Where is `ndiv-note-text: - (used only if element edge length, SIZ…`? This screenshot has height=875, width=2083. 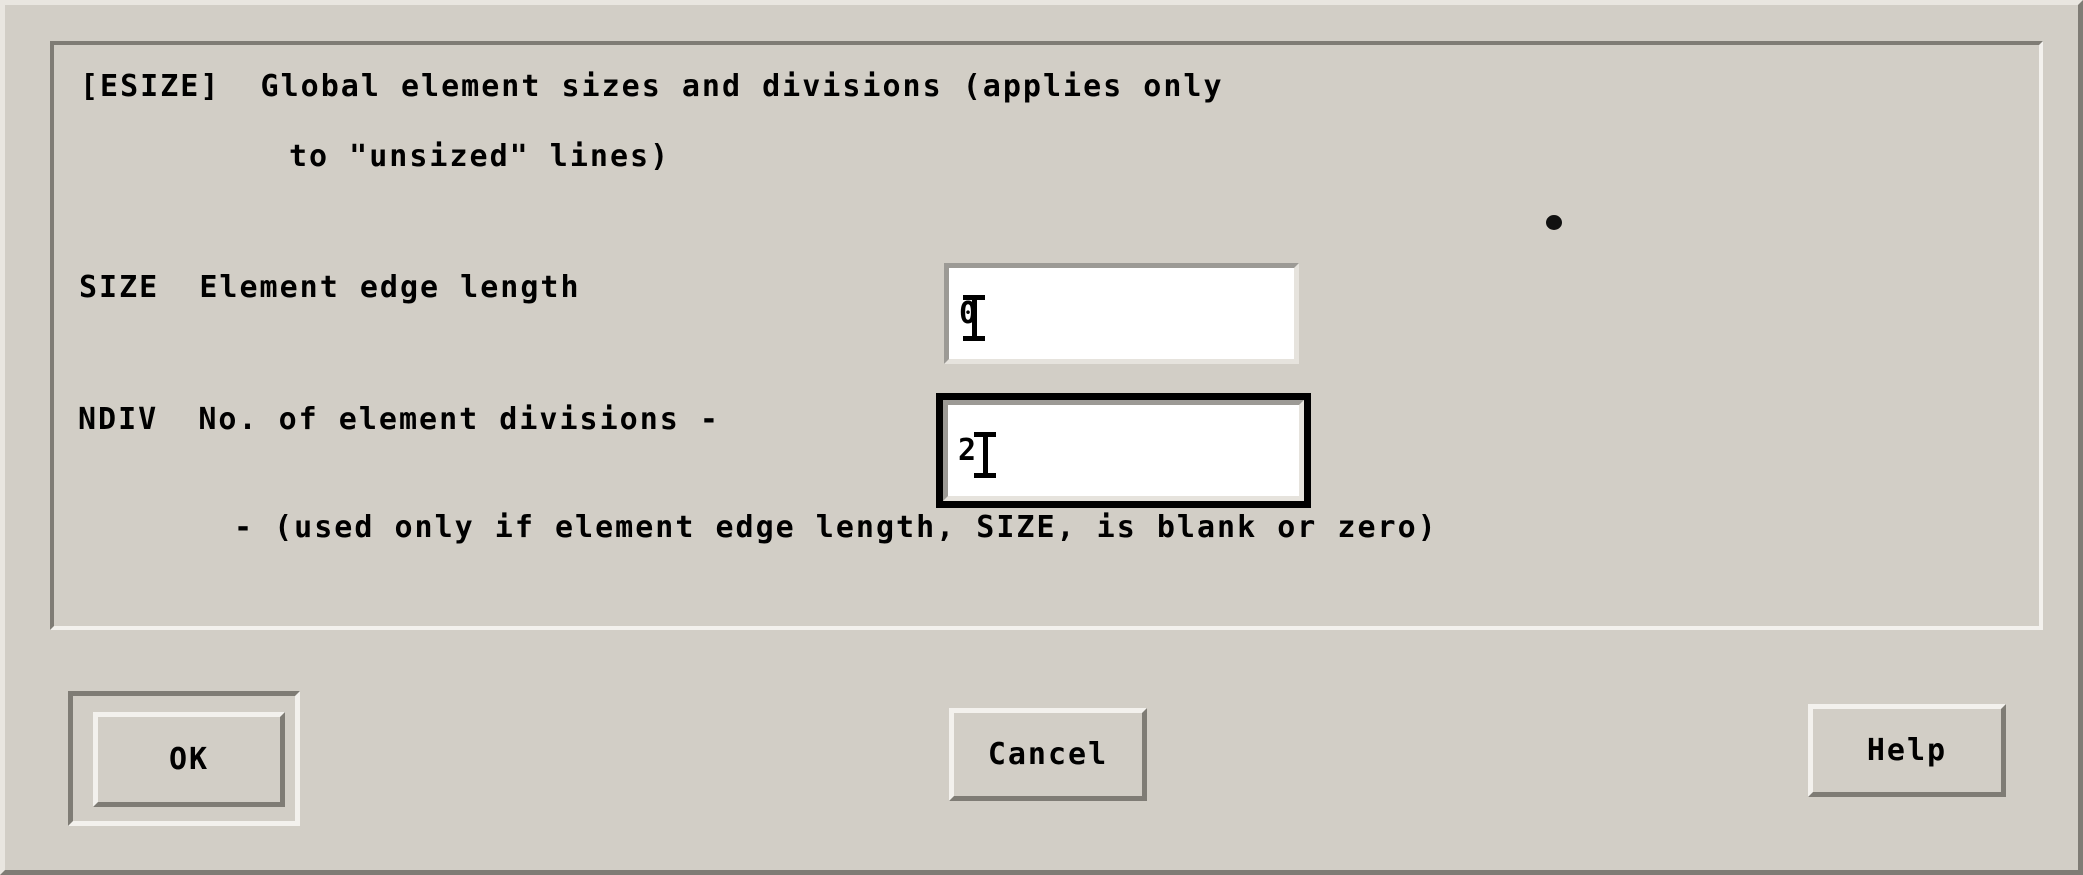 ndiv-note-text: - (used only if element edge length, SIZ… is located at coordinates (836, 527).